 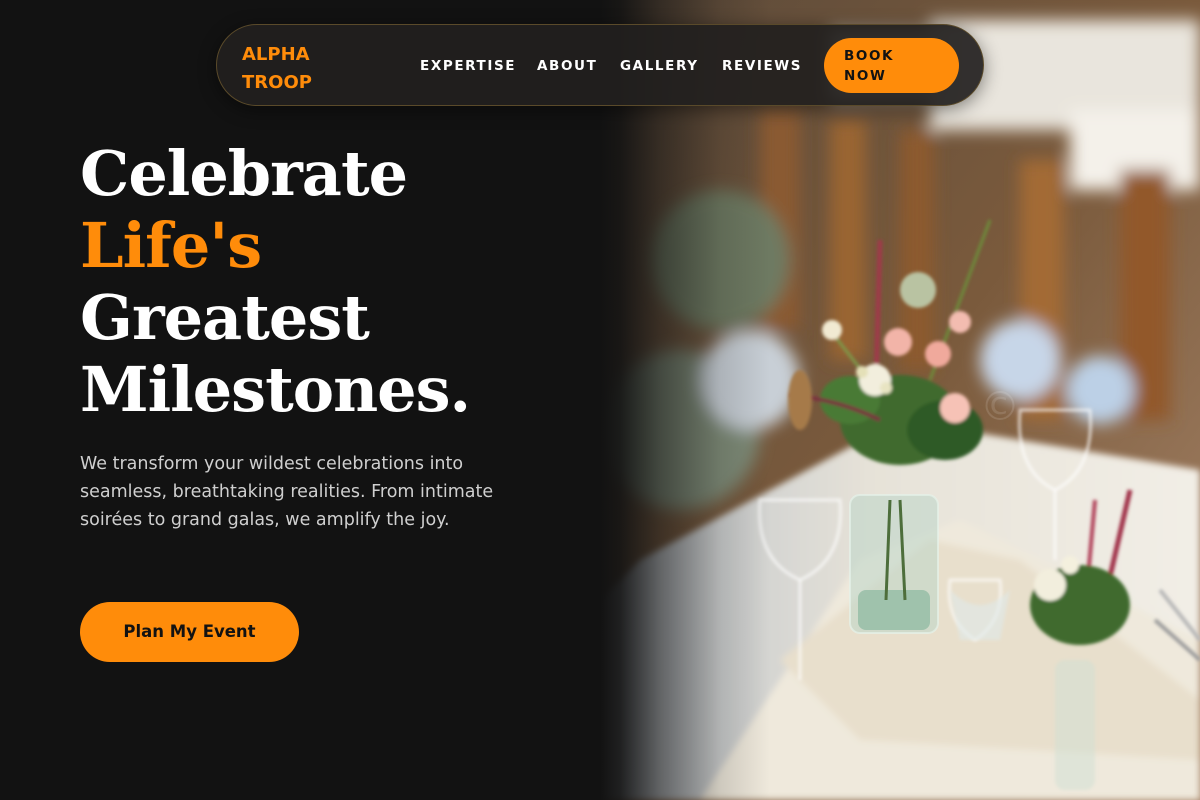 What do you see at coordinates (869, 56) in the screenshot?
I see `book-now-label-line-1: BOOK` at bounding box center [869, 56].